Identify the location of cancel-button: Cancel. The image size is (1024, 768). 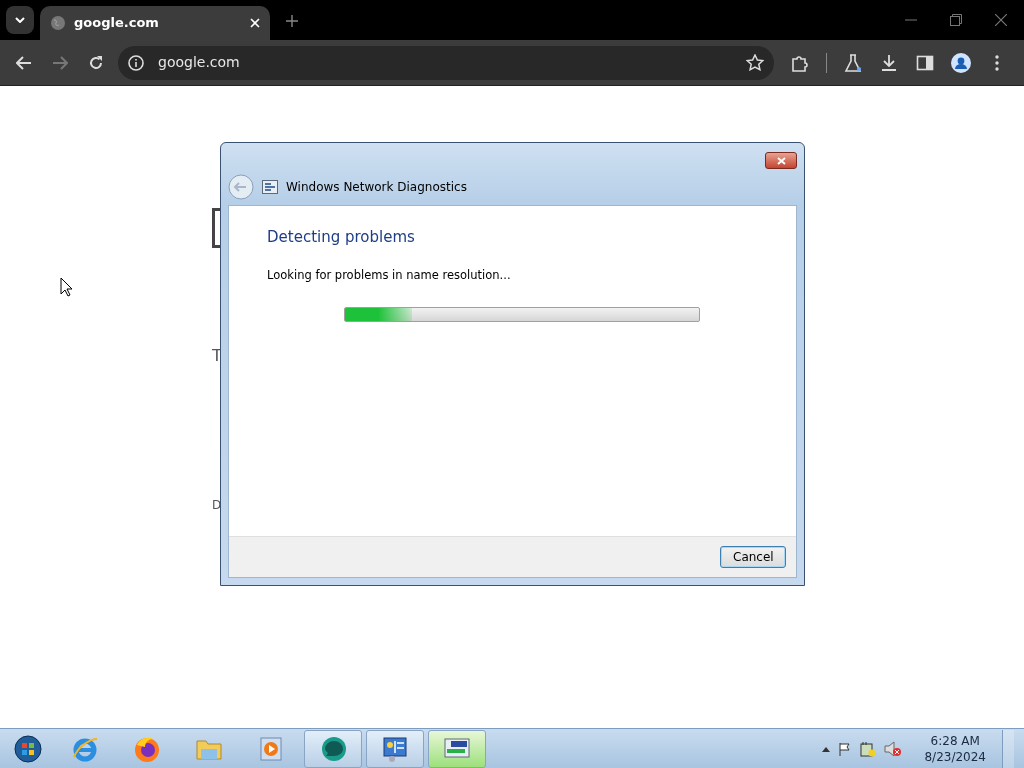
(753, 557).